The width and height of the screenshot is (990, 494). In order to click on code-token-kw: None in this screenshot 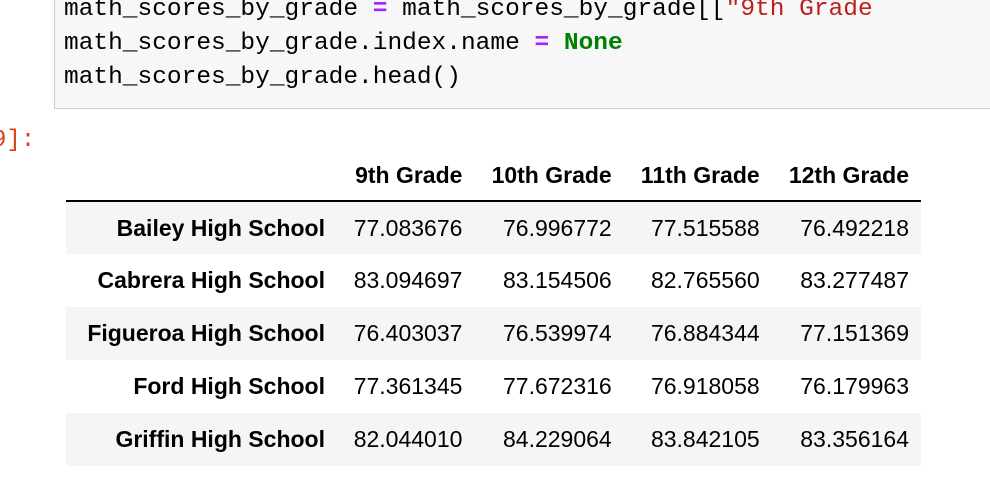, I will do `click(593, 43)`.